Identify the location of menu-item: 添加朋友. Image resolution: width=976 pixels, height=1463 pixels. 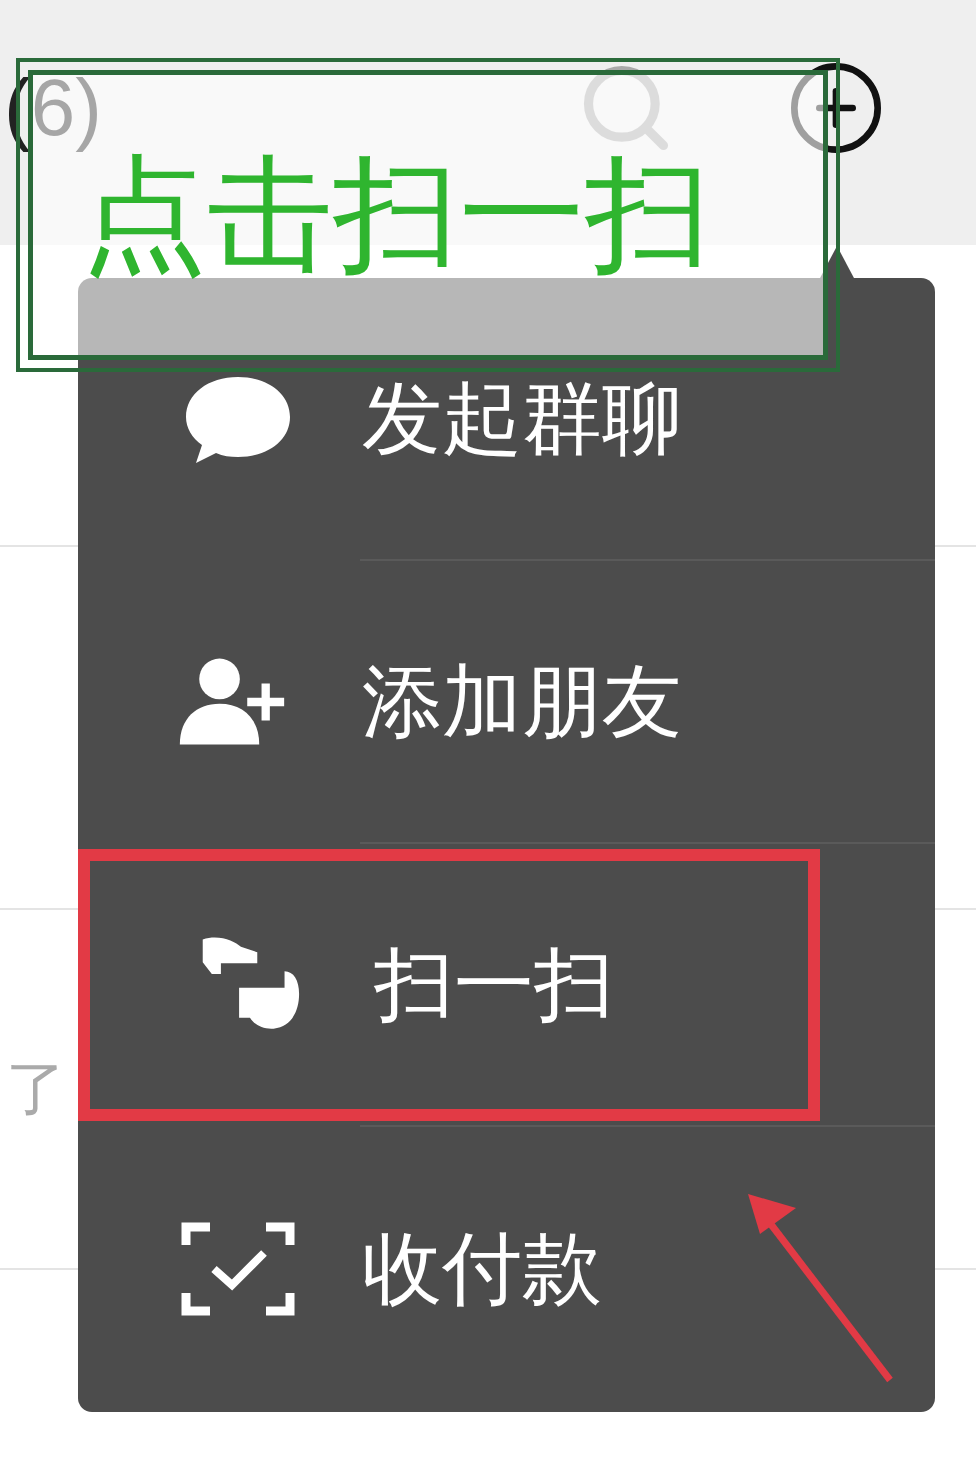
(449, 701).